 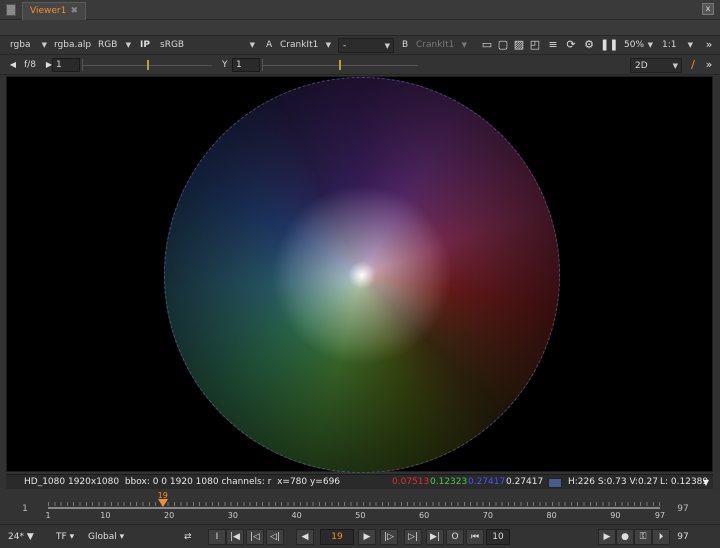 What do you see at coordinates (194, 537) in the screenshot?
I see `playback-mode-icon: ⇄` at bounding box center [194, 537].